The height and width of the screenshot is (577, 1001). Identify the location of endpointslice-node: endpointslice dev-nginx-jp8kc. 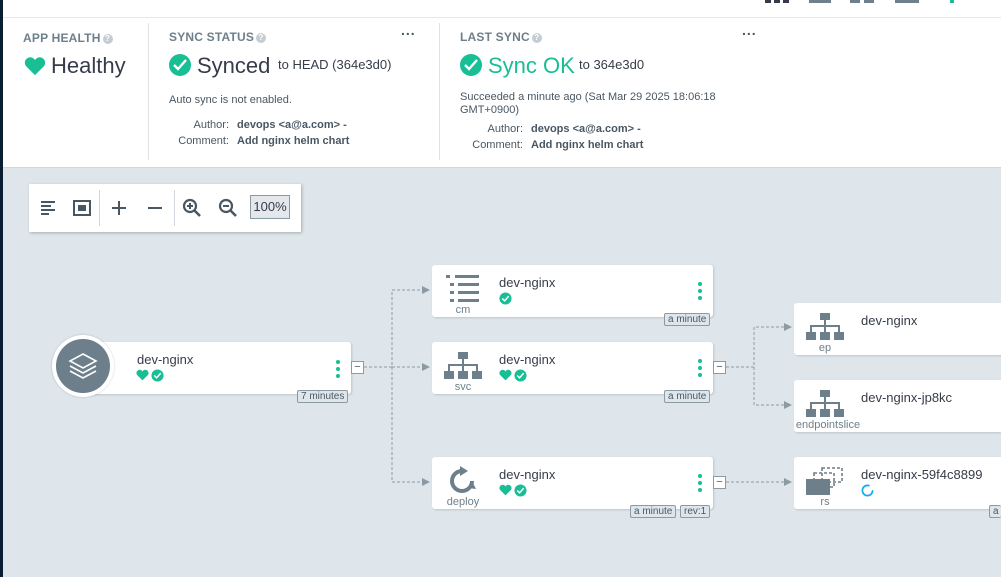
(897, 406).